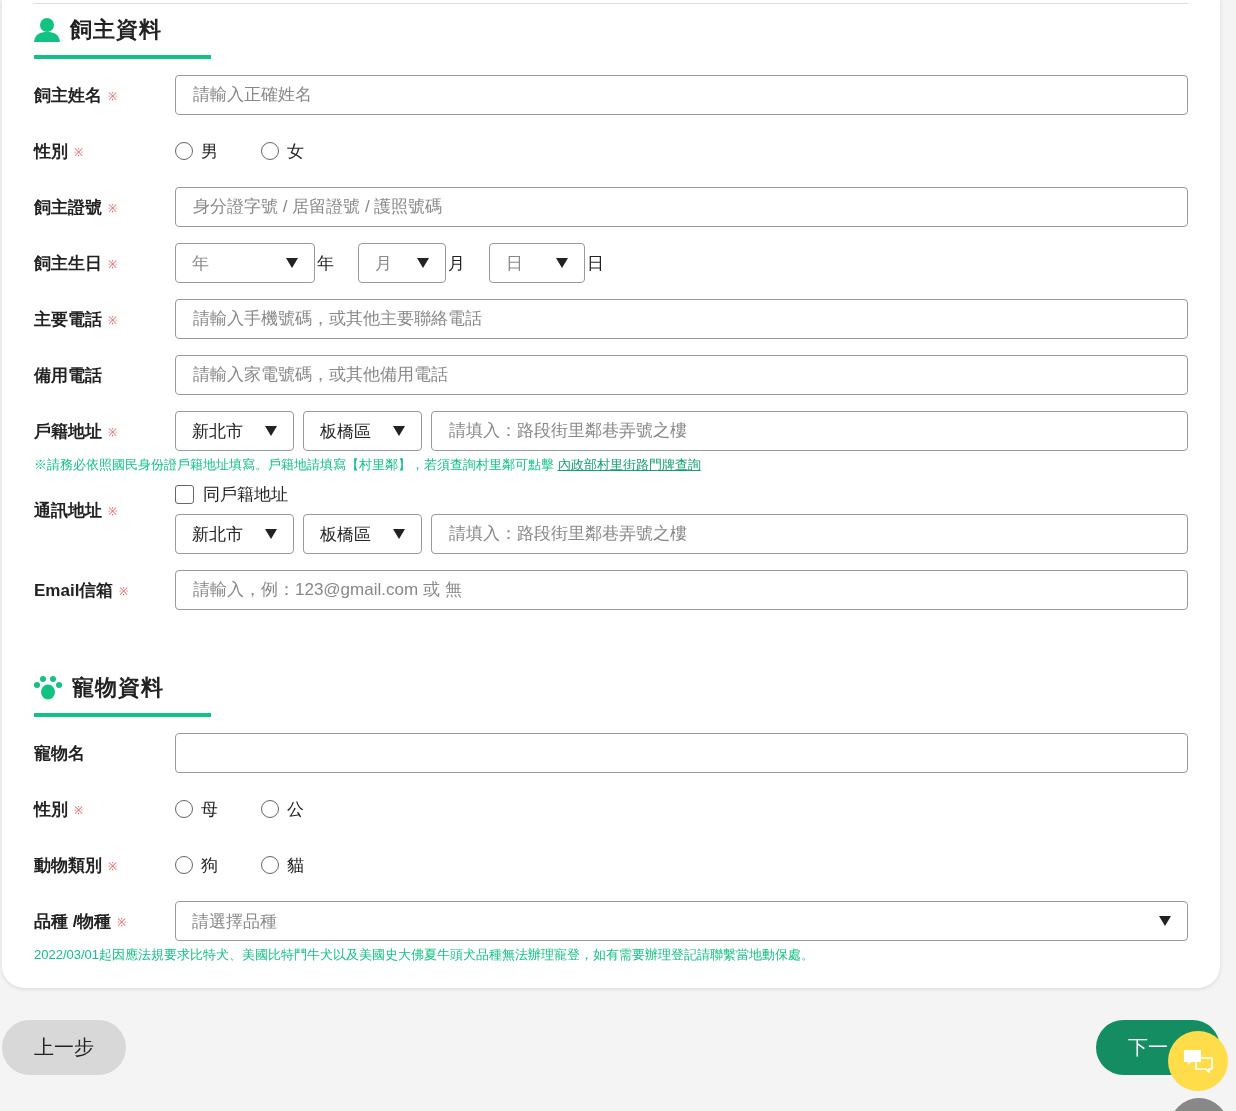  Describe the element at coordinates (681, 921) in the screenshot. I see `dropdown: 請選擇品種` at that location.